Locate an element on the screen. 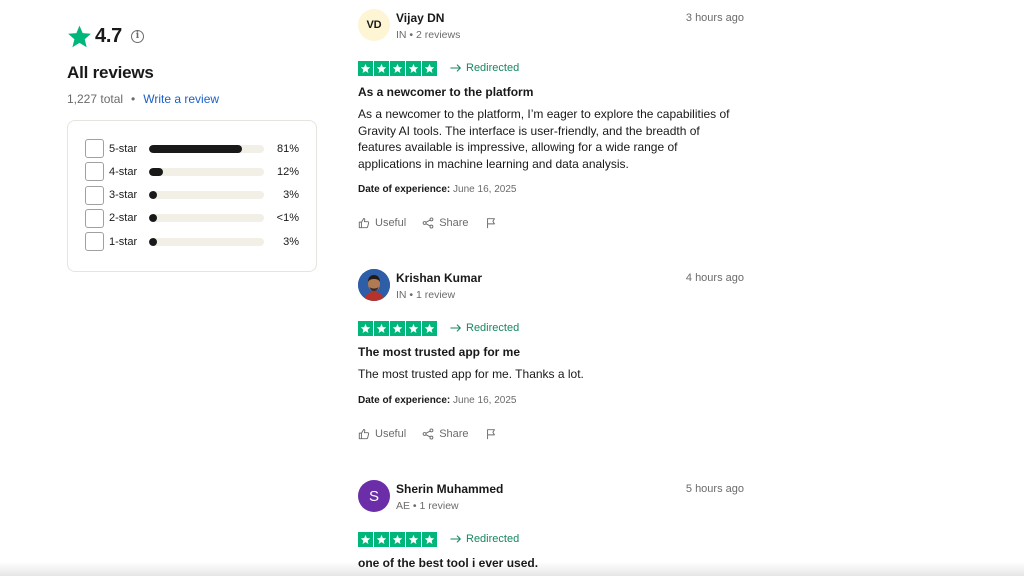 Image resolution: width=1024 pixels, height=576 pixels. review-time: 3 hours ago is located at coordinates (714, 18).